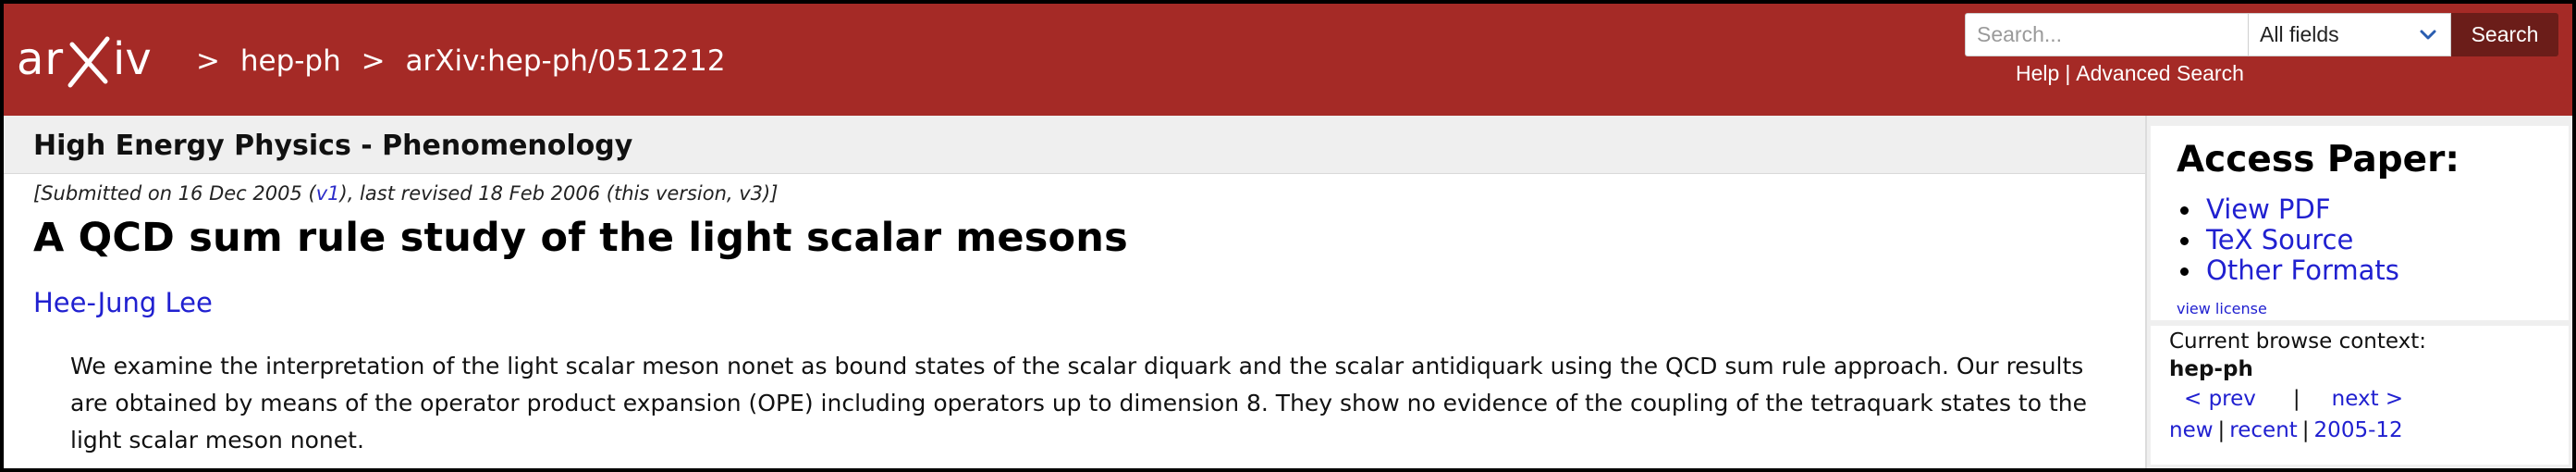  I want to click on other-formats-link: Other Formats, so click(2288, 271).